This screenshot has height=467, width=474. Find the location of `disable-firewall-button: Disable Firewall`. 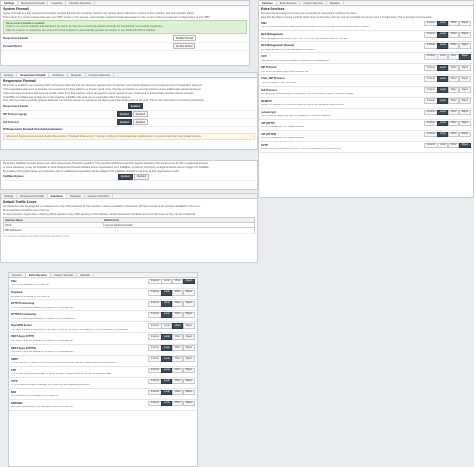

disable-firewall-button: Disable Firewall is located at coordinates (184, 38).